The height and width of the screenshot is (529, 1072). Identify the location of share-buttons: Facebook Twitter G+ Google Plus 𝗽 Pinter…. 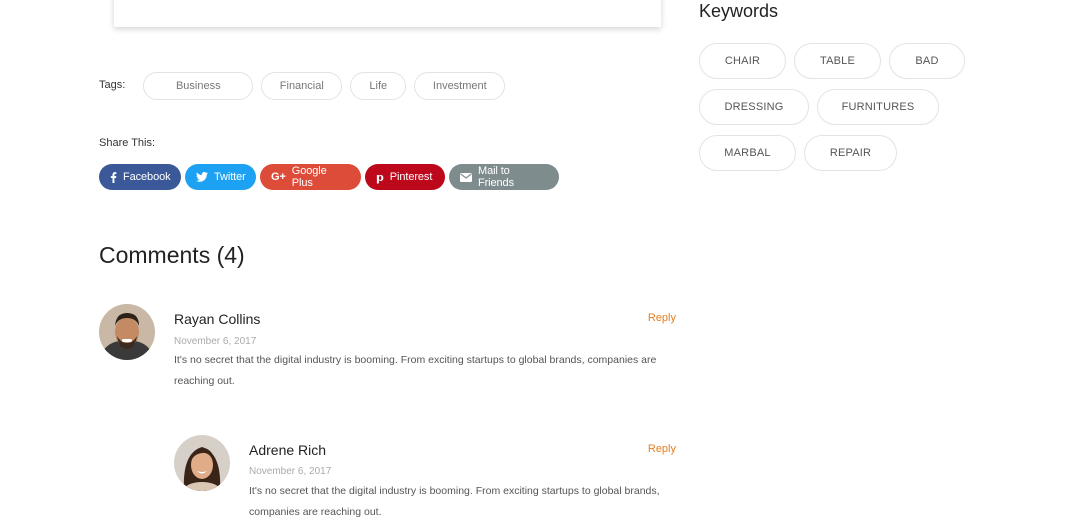
(331, 177).